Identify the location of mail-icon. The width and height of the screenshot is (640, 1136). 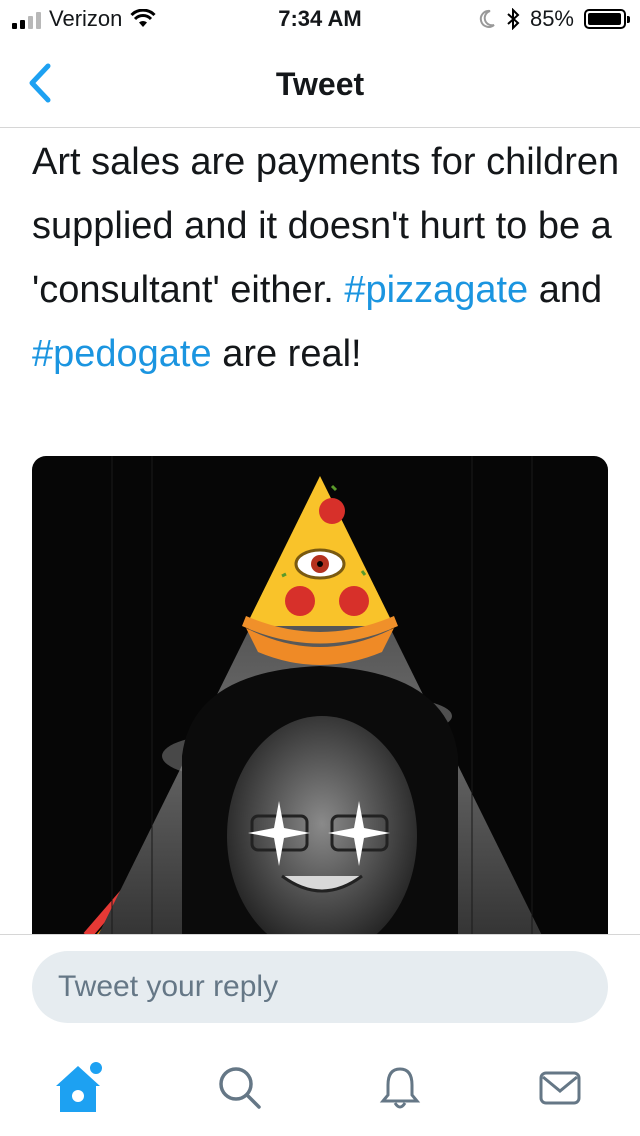
(560, 1088).